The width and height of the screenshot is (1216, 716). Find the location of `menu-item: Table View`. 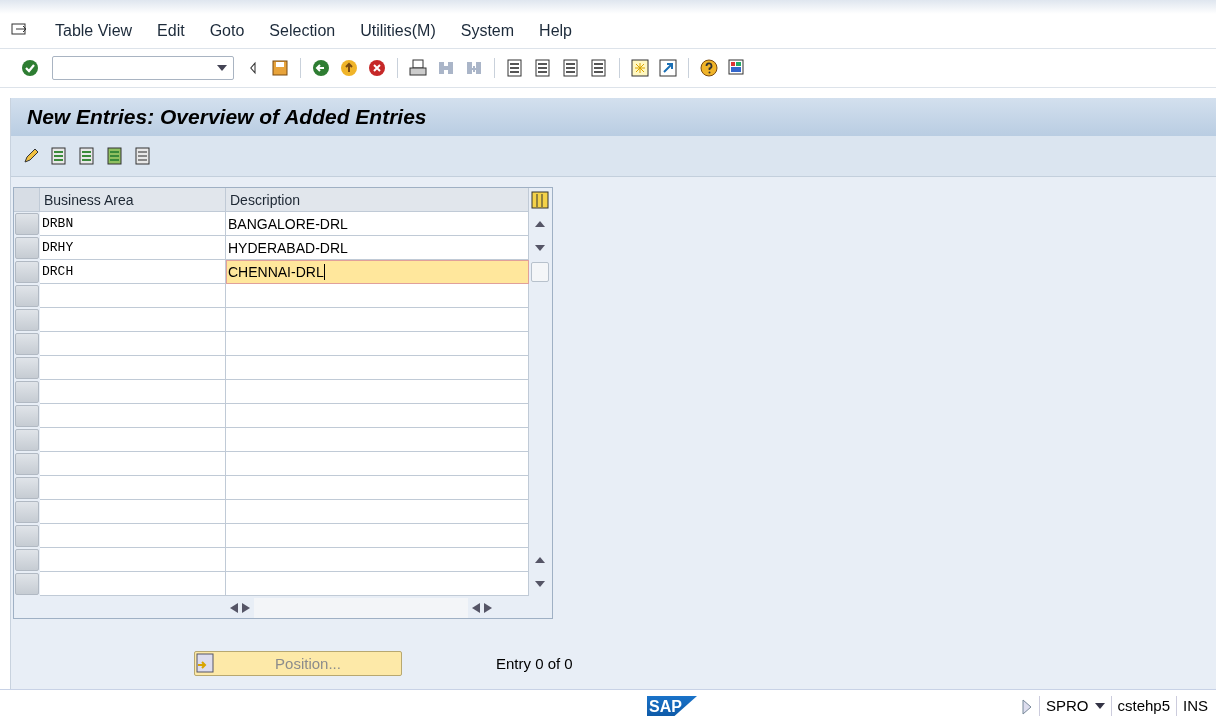

menu-item: Table View is located at coordinates (94, 31).